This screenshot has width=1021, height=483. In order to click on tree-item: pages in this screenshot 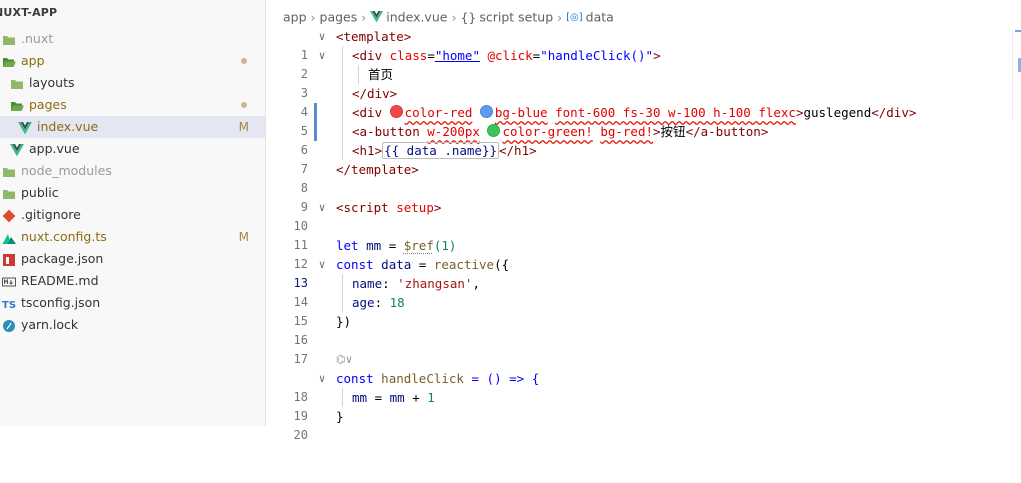, I will do `click(132, 105)`.